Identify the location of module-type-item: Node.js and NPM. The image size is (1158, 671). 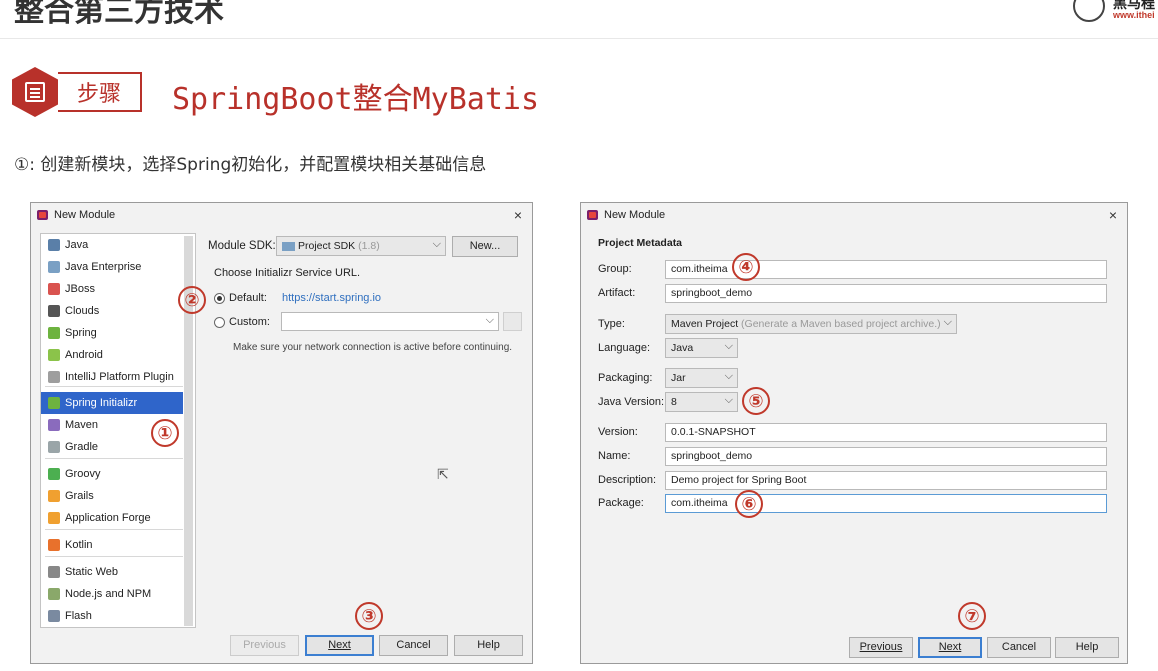
(112, 594).